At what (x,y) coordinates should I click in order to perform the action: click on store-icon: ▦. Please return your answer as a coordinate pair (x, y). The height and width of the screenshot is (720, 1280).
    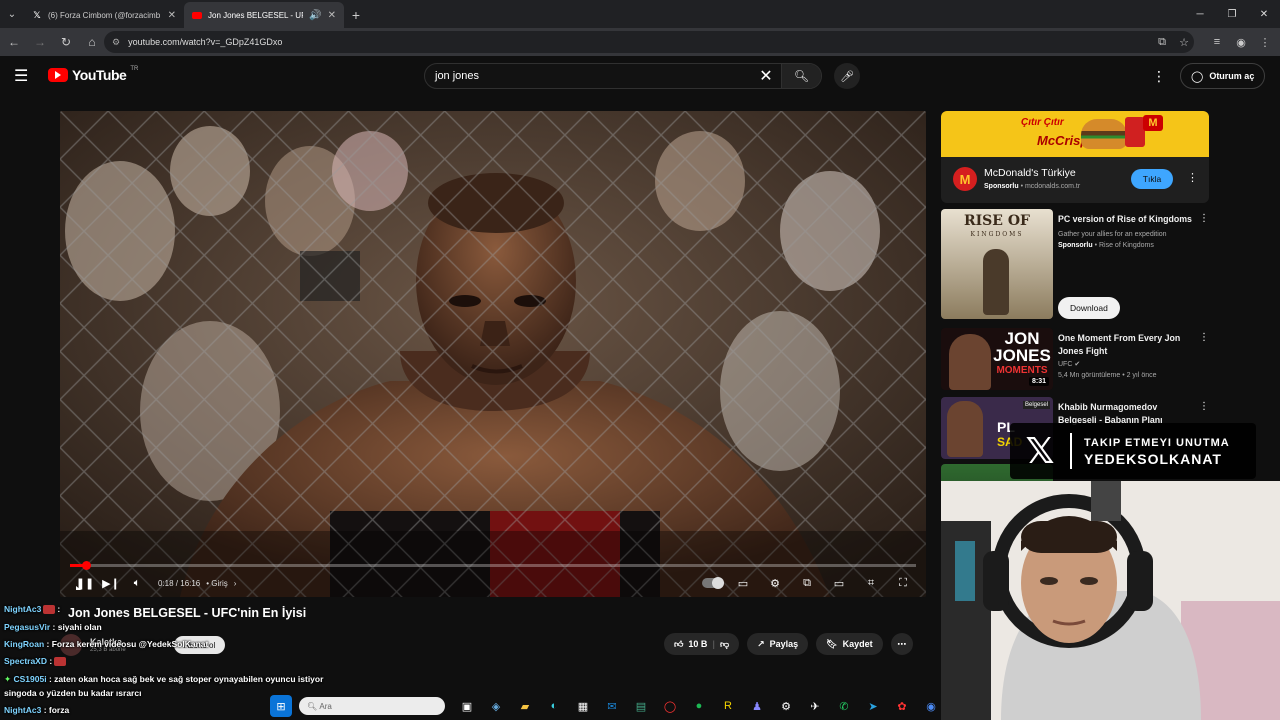
    Looking at the image, I should click on (583, 706).